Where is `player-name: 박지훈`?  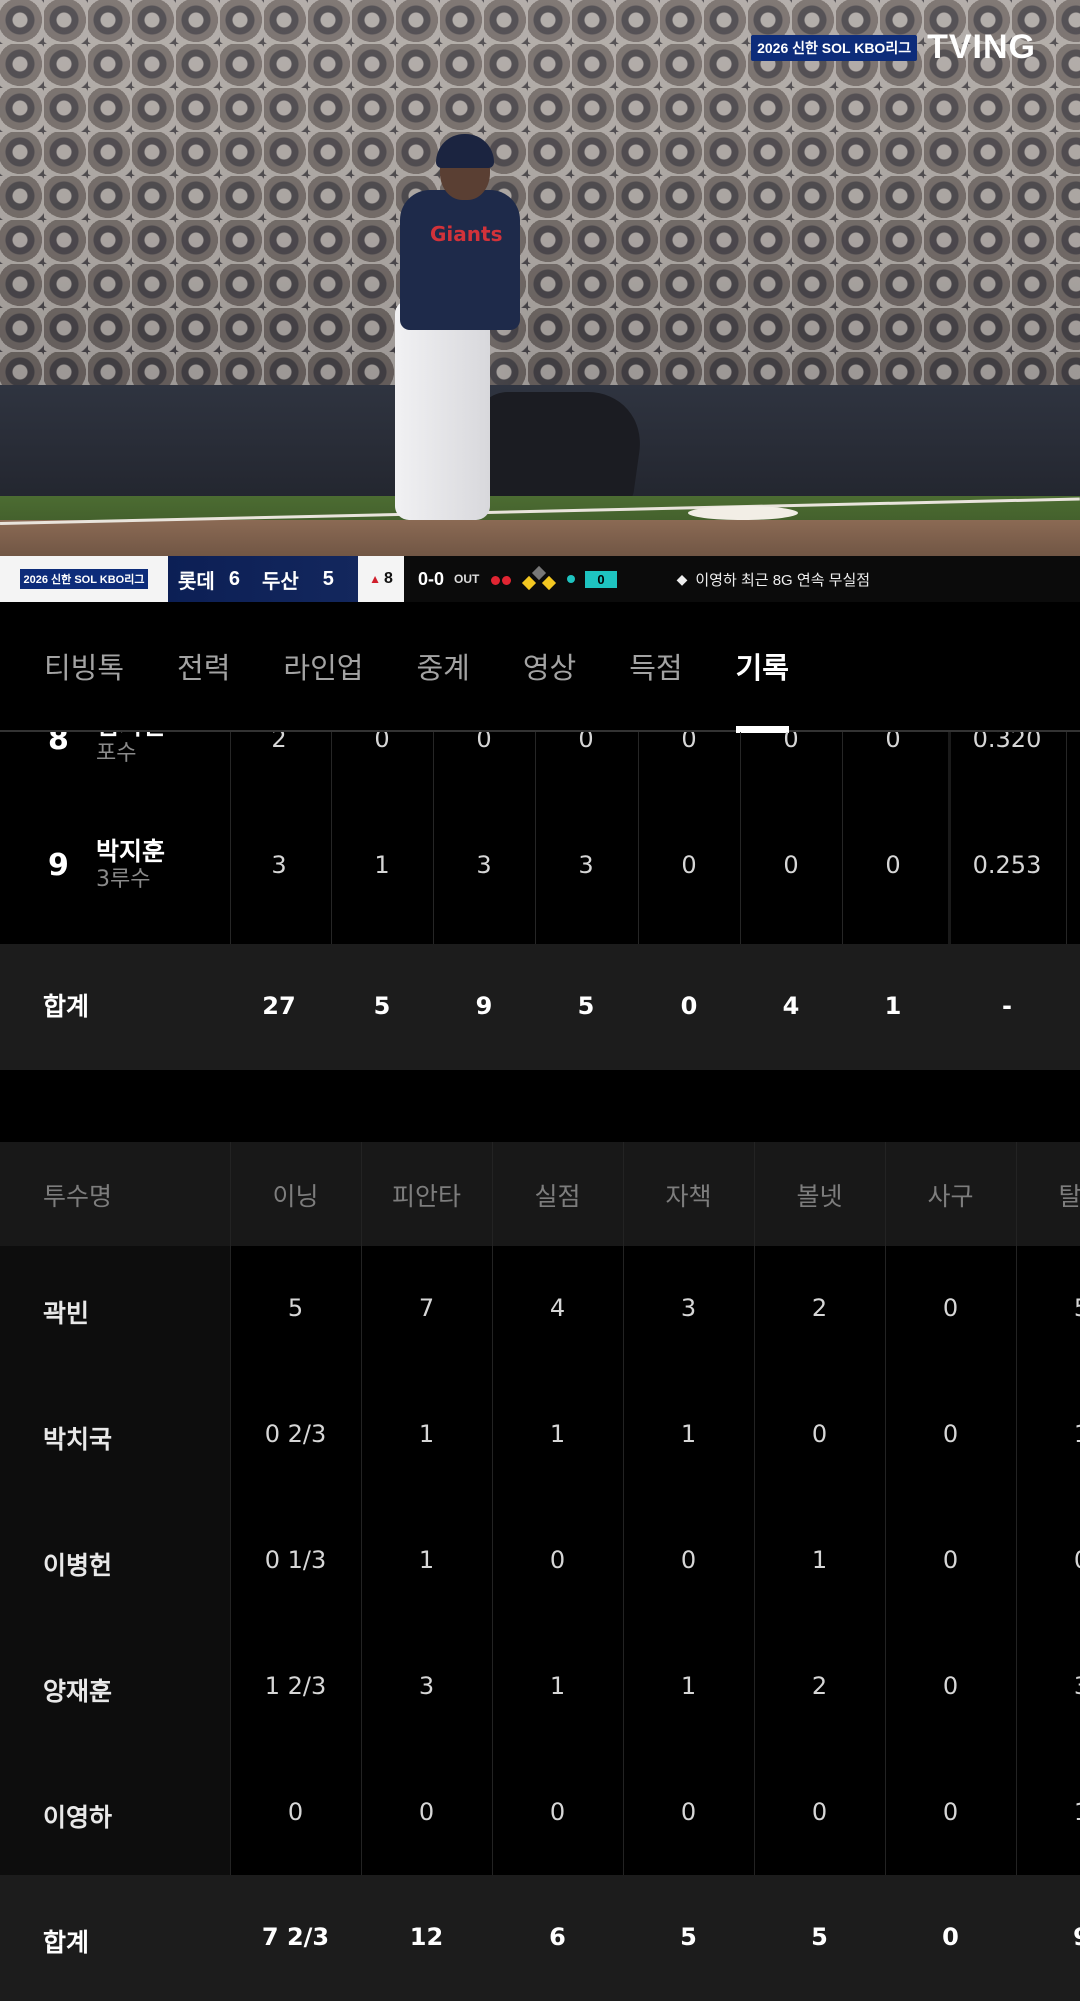 player-name: 박지훈 is located at coordinates (130, 852).